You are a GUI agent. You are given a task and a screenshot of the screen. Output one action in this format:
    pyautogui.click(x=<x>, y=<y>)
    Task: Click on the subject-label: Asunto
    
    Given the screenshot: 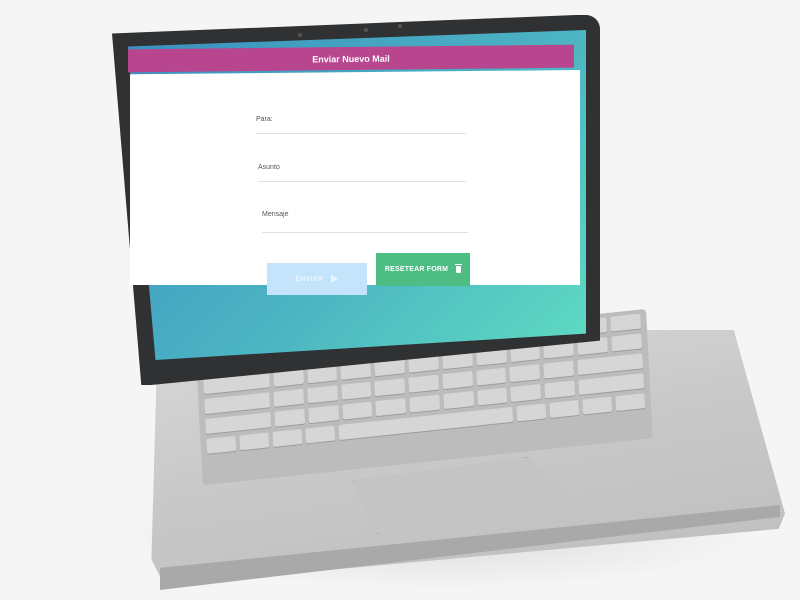 What is the action you would take?
    pyautogui.click(x=269, y=167)
    